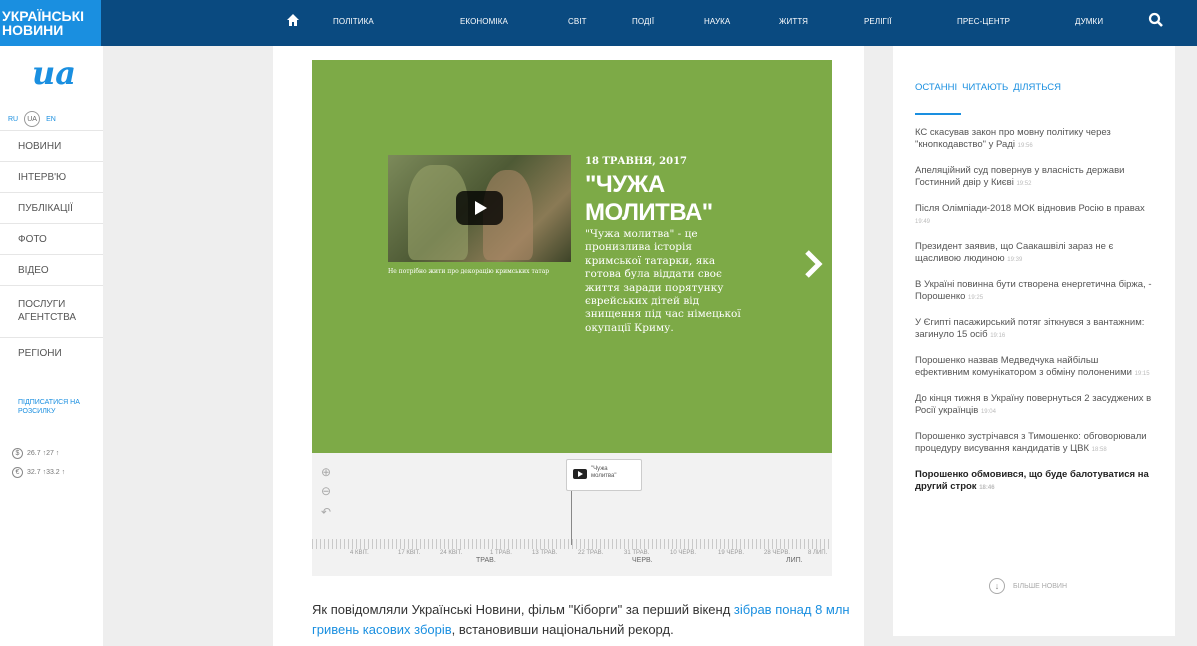 The height and width of the screenshot is (646, 1197). I want to click on subscribe-link: ПІДПИСАТИСЯ НА РОЗСИЛКУ, so click(58, 407).